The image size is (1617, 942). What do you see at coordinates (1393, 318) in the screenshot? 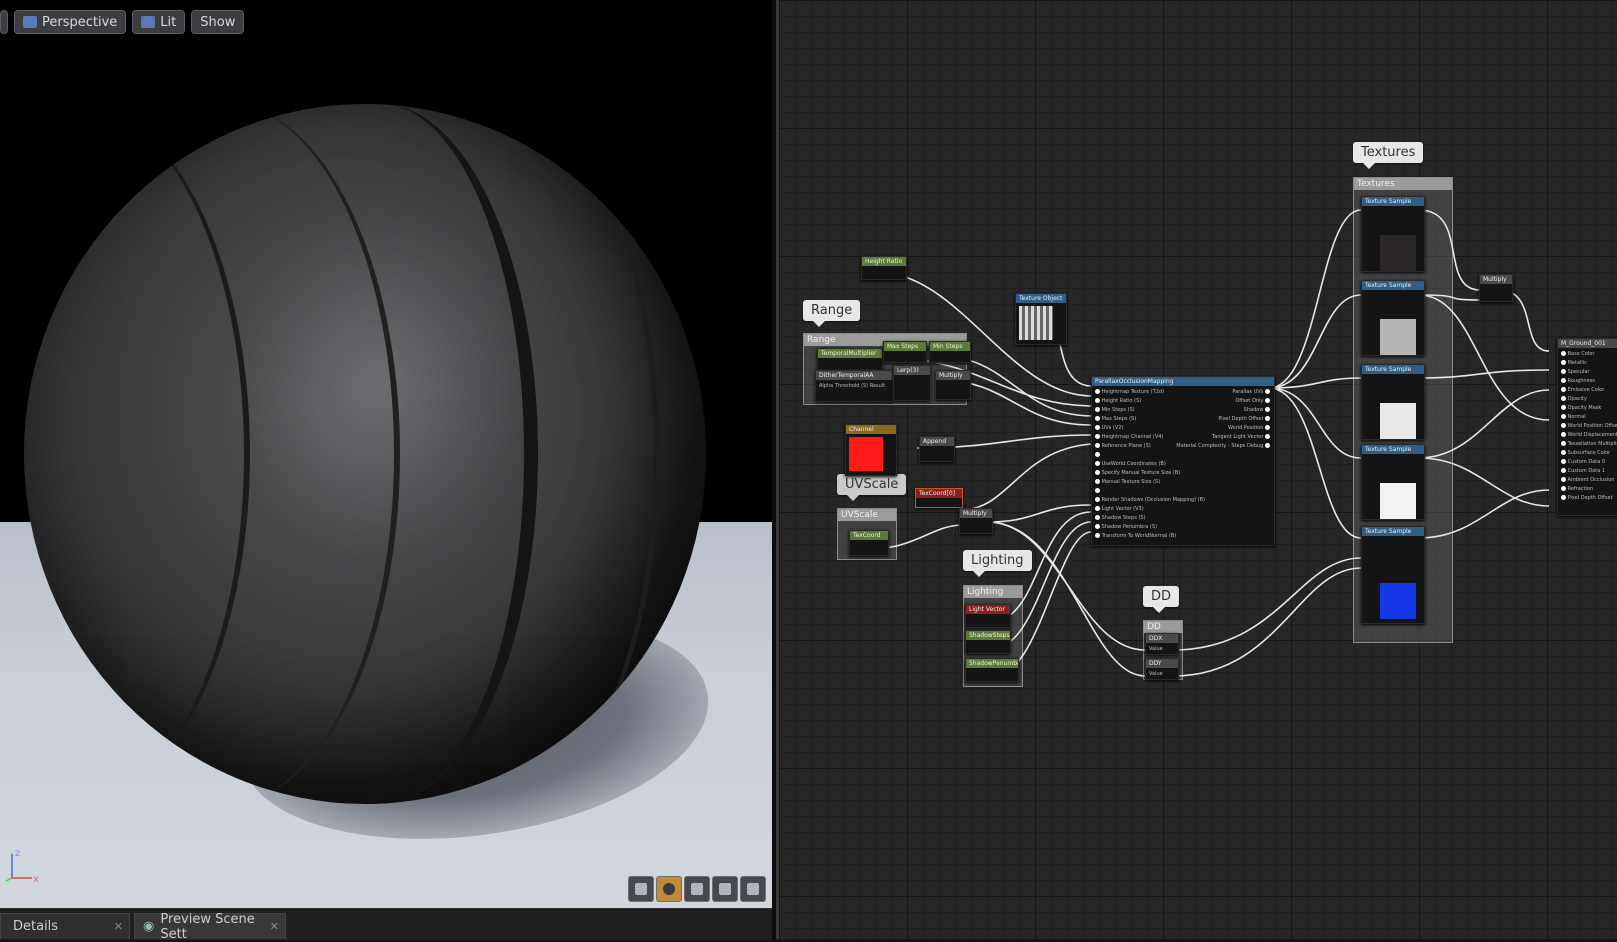
I see `node-texture-sample-2: Texture Sample` at bounding box center [1393, 318].